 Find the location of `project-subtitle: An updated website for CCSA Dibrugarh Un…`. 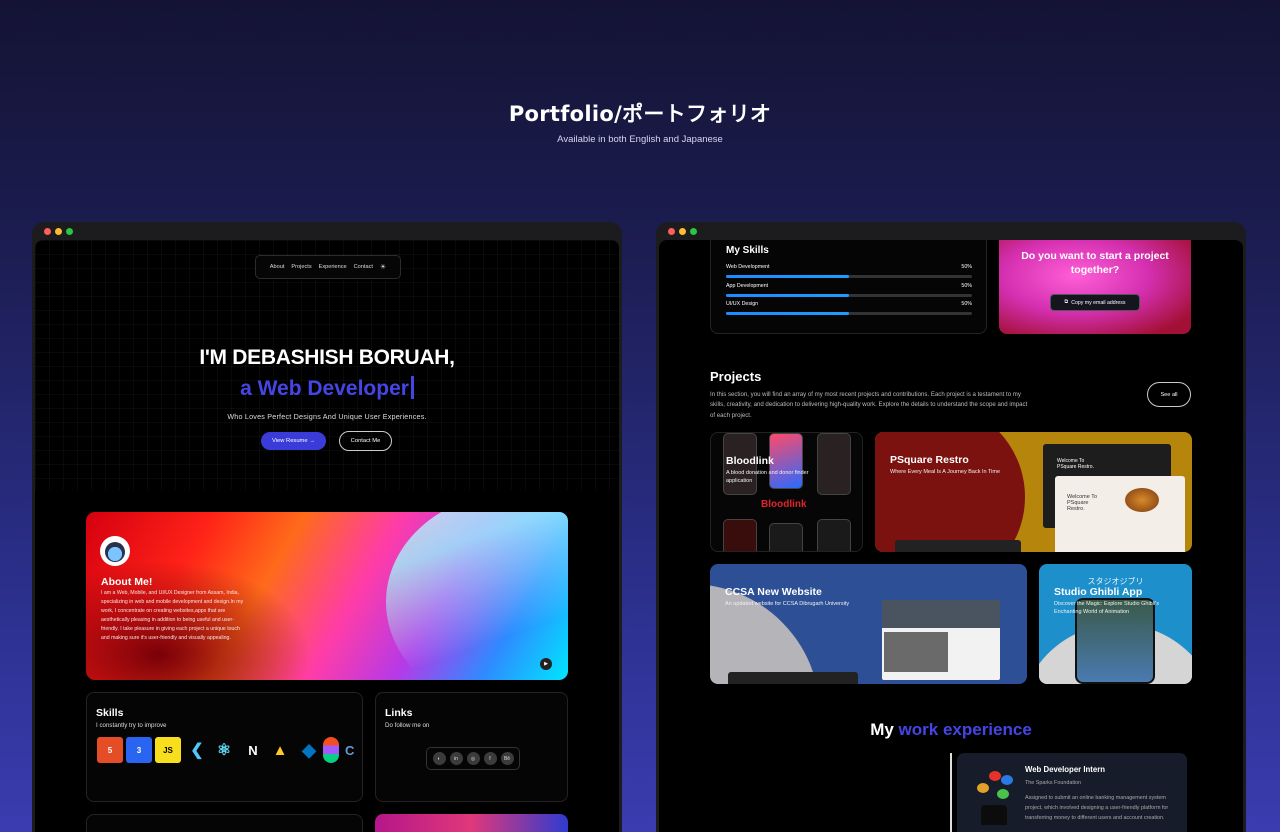

project-subtitle: An updated website for CCSA Dibrugarh Un… is located at coordinates (787, 604).